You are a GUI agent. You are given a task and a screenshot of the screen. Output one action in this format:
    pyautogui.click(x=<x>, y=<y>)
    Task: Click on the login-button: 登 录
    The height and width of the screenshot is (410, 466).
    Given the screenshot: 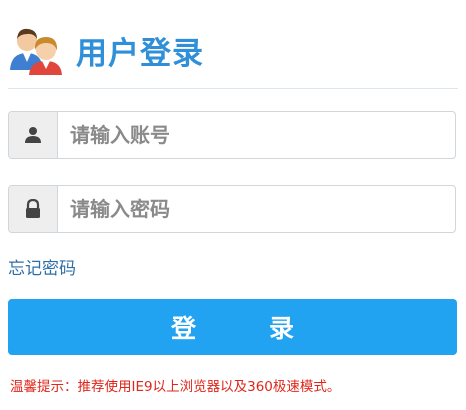 What is the action you would take?
    pyautogui.click(x=232, y=327)
    